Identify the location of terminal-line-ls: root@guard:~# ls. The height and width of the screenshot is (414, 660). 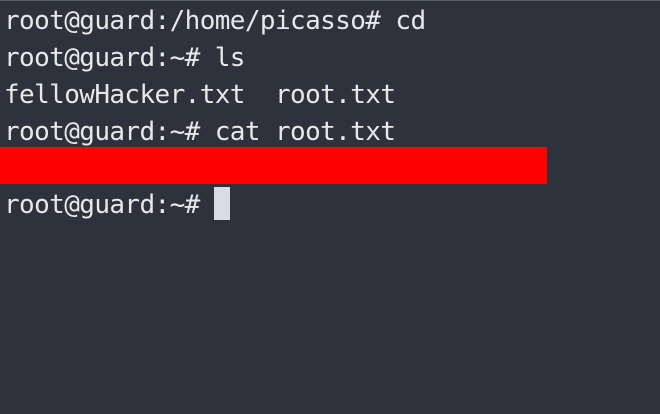
(124, 58).